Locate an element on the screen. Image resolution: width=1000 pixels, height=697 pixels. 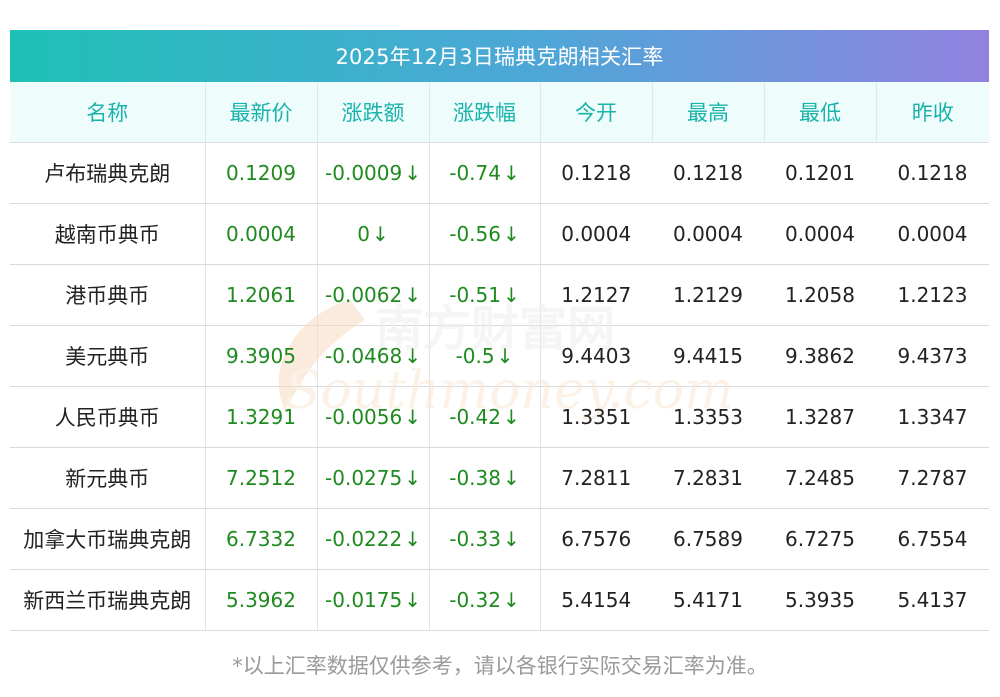
cell-pct: -0.74 ↓ is located at coordinates (485, 173).